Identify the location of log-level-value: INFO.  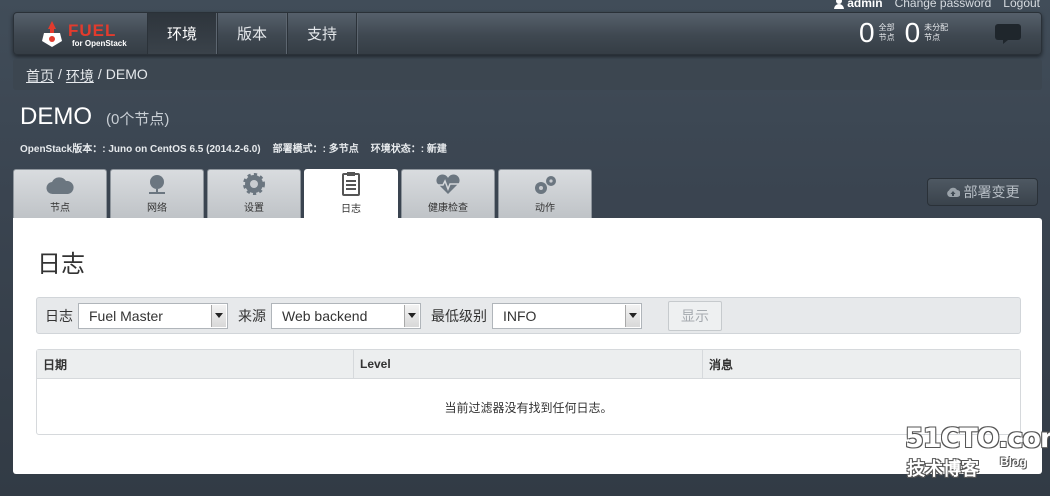
(520, 315).